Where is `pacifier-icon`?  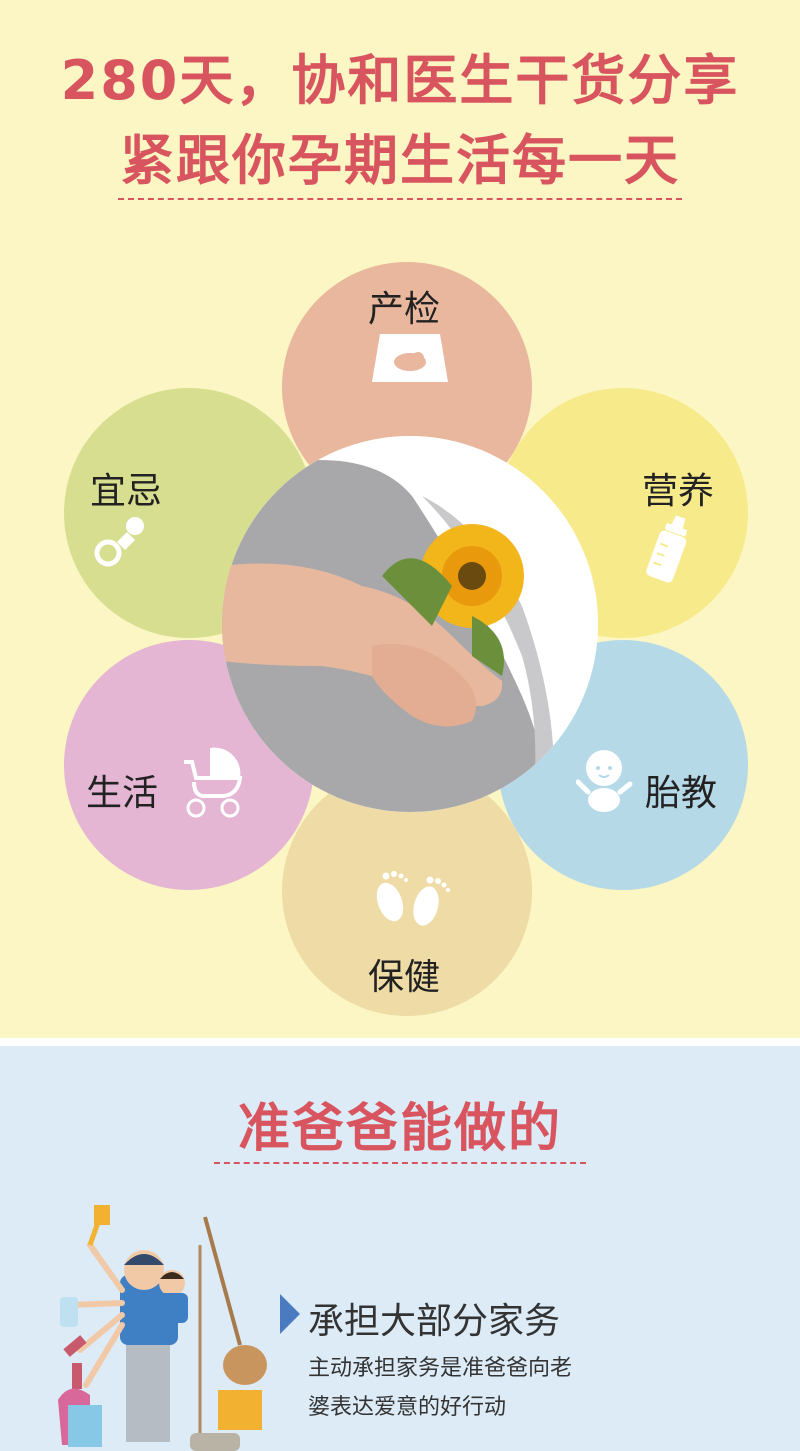 pacifier-icon is located at coordinates (119, 542).